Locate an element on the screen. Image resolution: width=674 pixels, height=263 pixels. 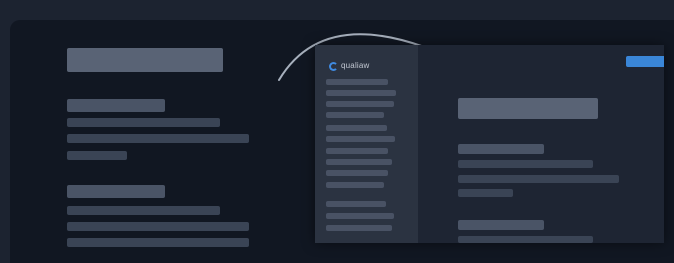
spinner-logo-icon is located at coordinates (333, 66).